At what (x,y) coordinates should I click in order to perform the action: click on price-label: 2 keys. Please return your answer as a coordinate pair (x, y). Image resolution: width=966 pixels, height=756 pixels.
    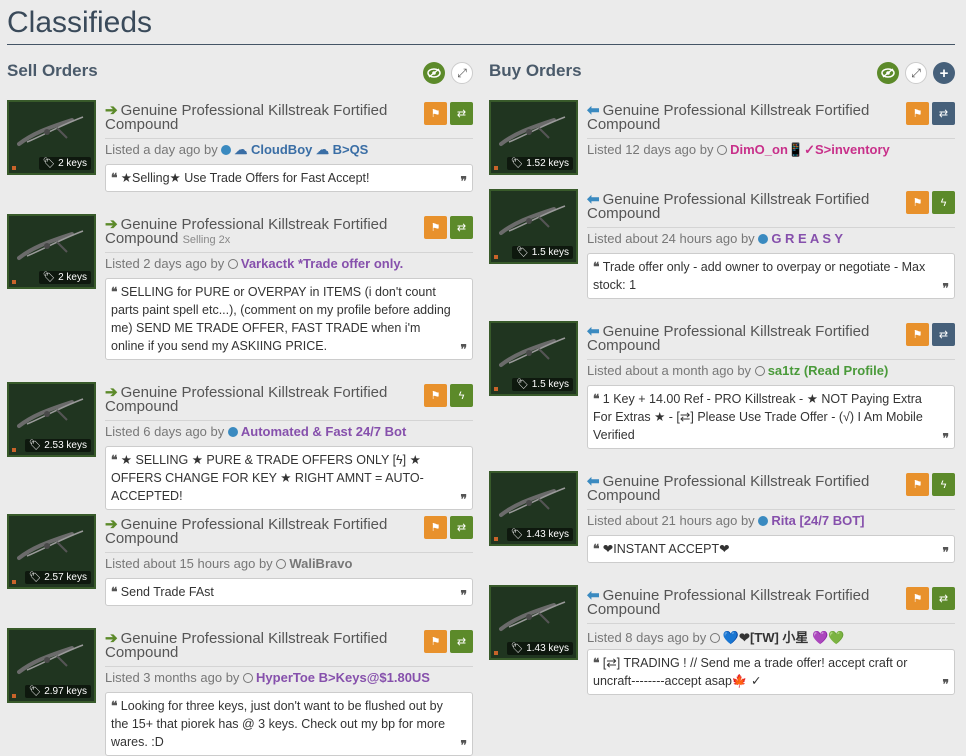
    Looking at the image, I should click on (72, 277).